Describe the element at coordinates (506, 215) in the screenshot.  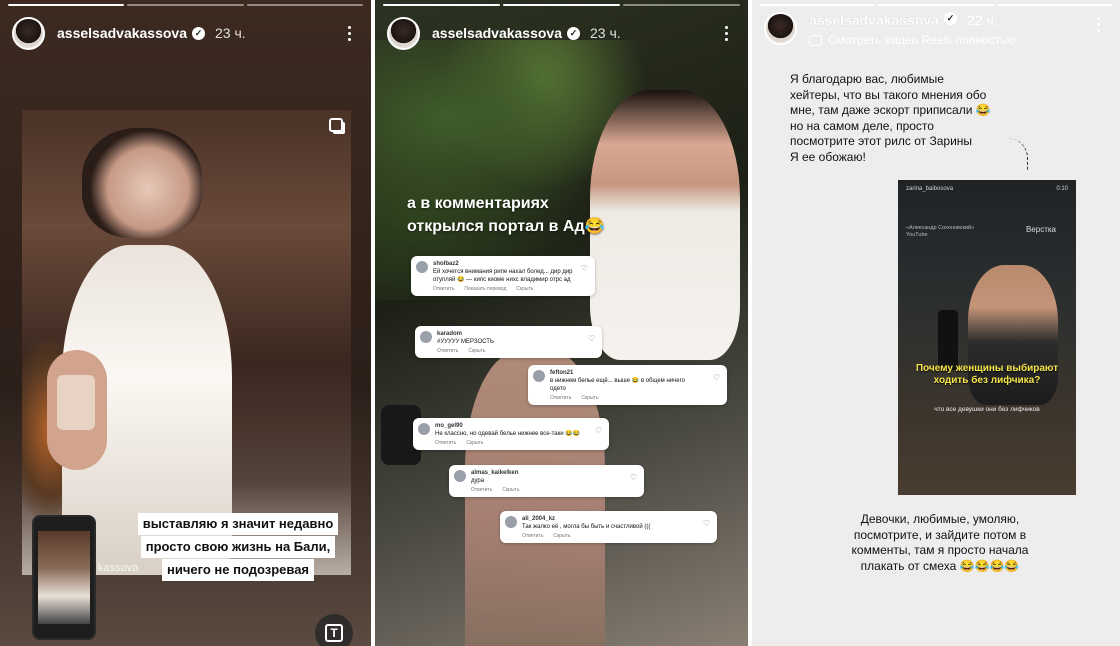
I see `story-headline: а в комментариях открылся портал в Ад😂` at that location.